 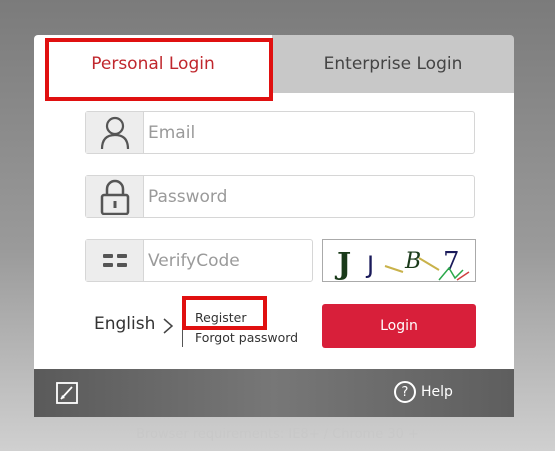 I want to click on forgot-password-link: Forgot password, so click(x=246, y=337).